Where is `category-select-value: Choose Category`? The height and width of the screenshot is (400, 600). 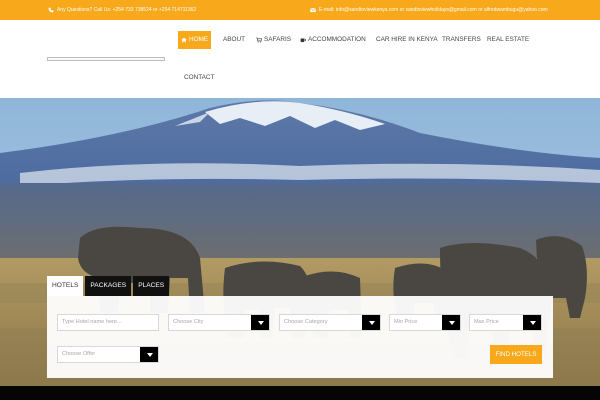 category-select-value: Choose Category is located at coordinates (306, 322).